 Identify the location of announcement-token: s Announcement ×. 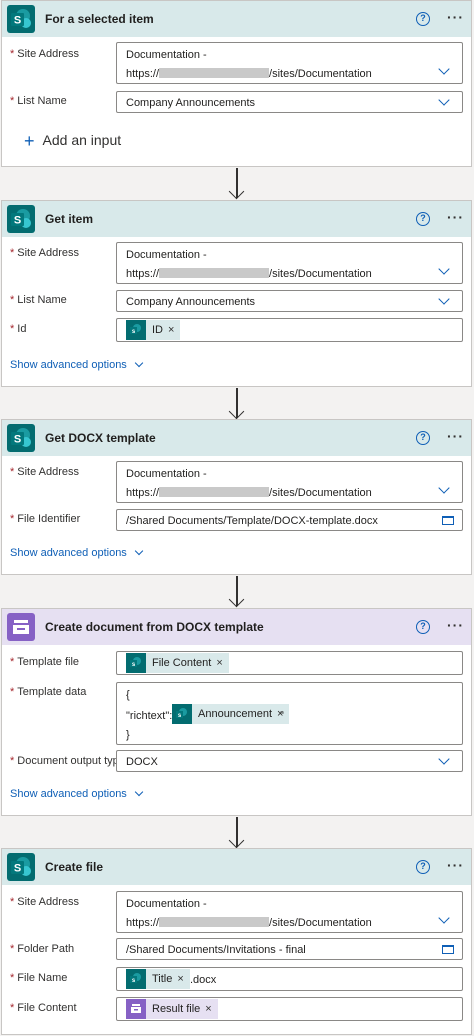
(231, 714).